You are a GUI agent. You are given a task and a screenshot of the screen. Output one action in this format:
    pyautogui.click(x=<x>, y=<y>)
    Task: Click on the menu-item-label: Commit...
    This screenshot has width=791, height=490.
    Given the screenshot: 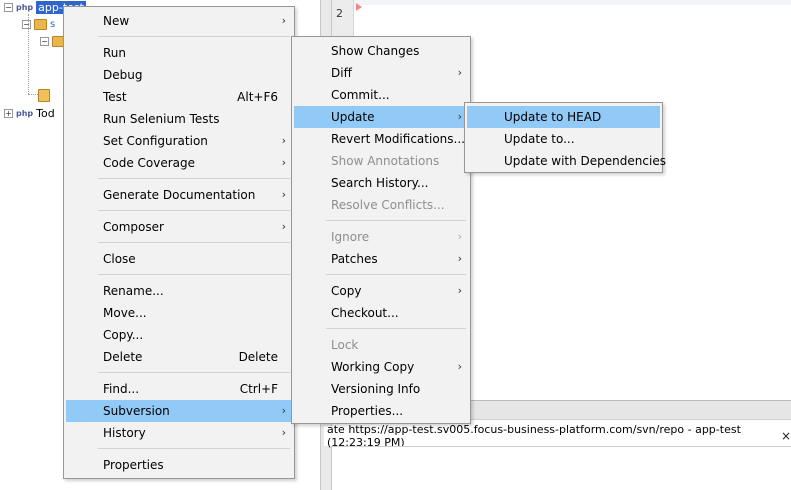 What is the action you would take?
    pyautogui.click(x=360, y=95)
    